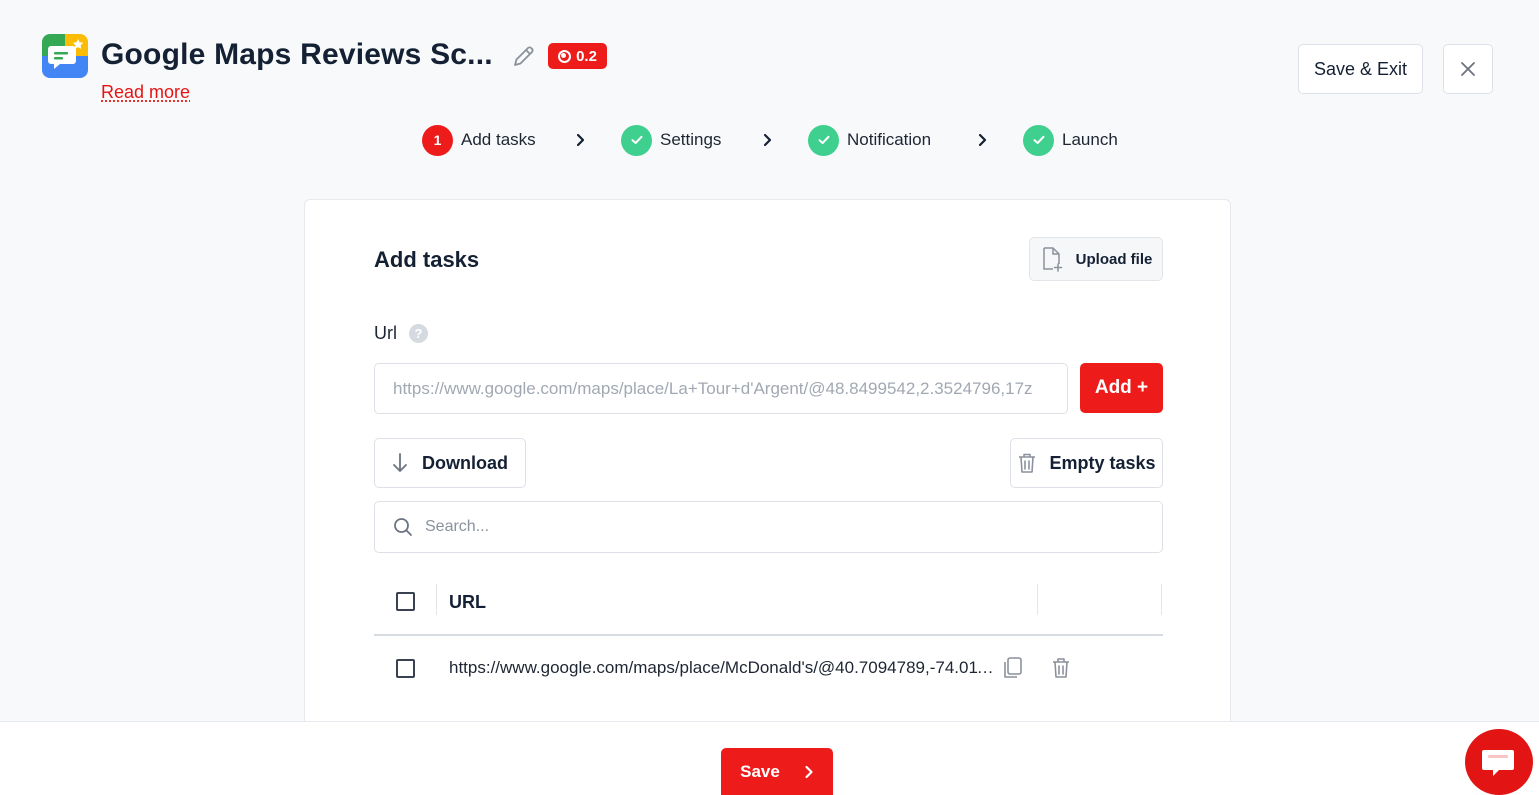 Image resolution: width=1539 pixels, height=795 pixels. What do you see at coordinates (775, 527) in the screenshot?
I see `search-input` at bounding box center [775, 527].